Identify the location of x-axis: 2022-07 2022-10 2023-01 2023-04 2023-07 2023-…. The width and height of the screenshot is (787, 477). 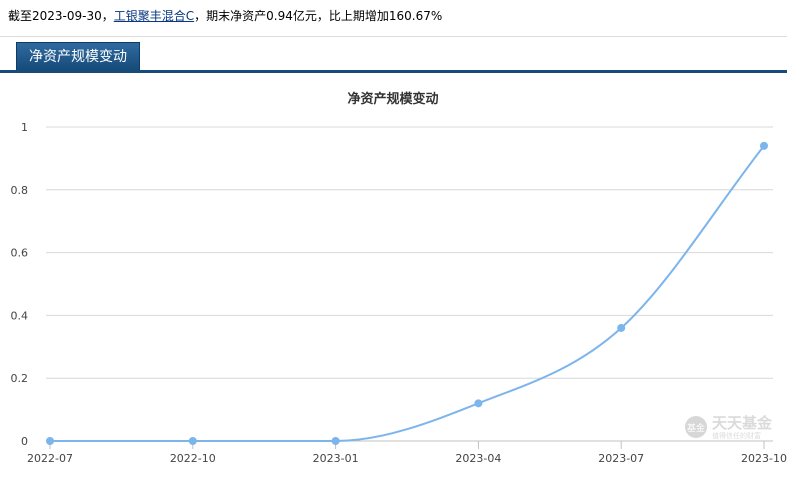
(407, 453).